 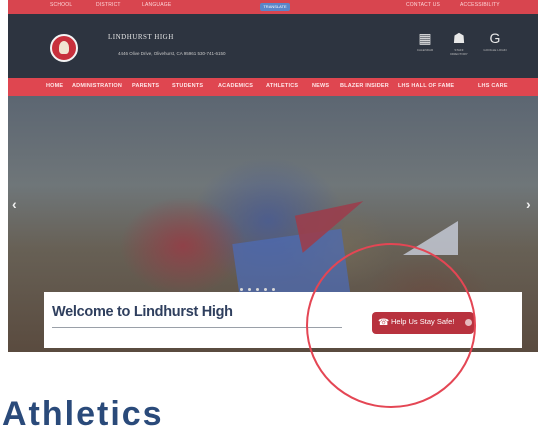 I want to click on staff-icon: ☗, so click(x=459, y=38).